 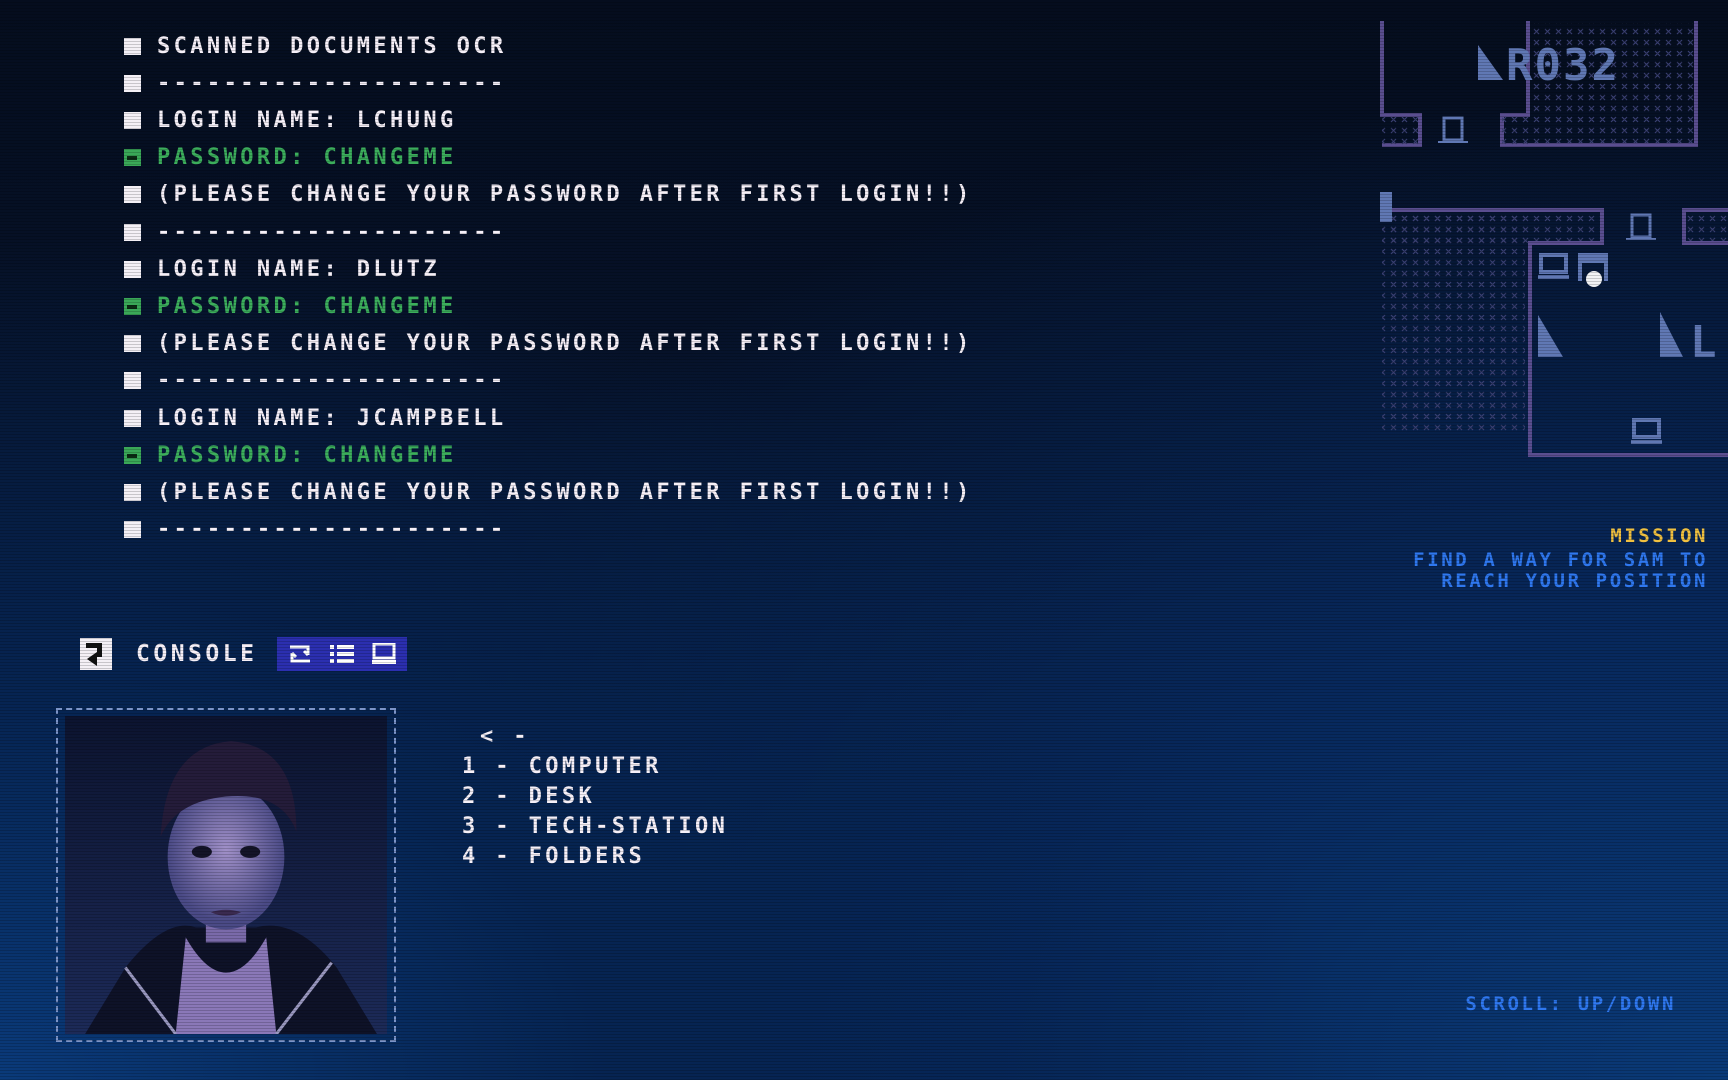 I want to click on room-label: R032, so click(x=1563, y=65).